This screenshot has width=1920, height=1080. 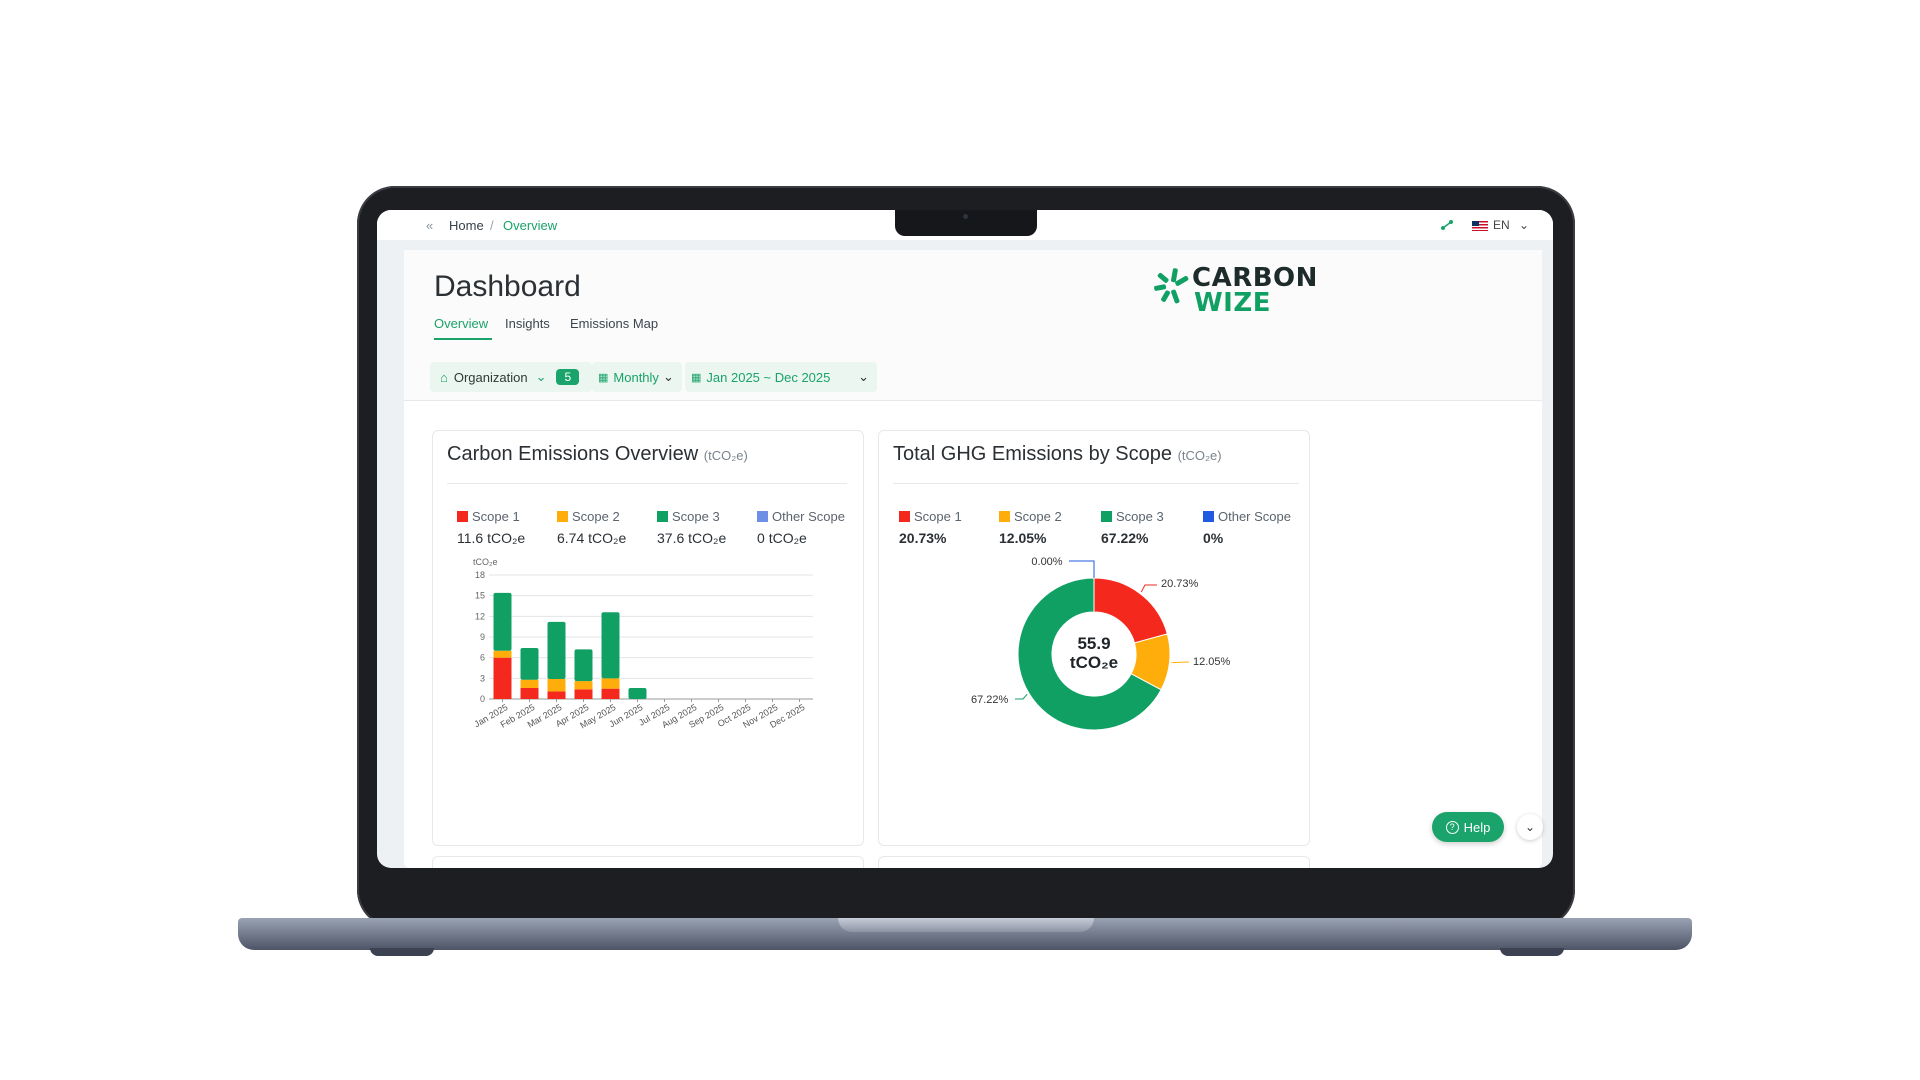 I want to click on help-label: Help, so click(x=1477, y=827).